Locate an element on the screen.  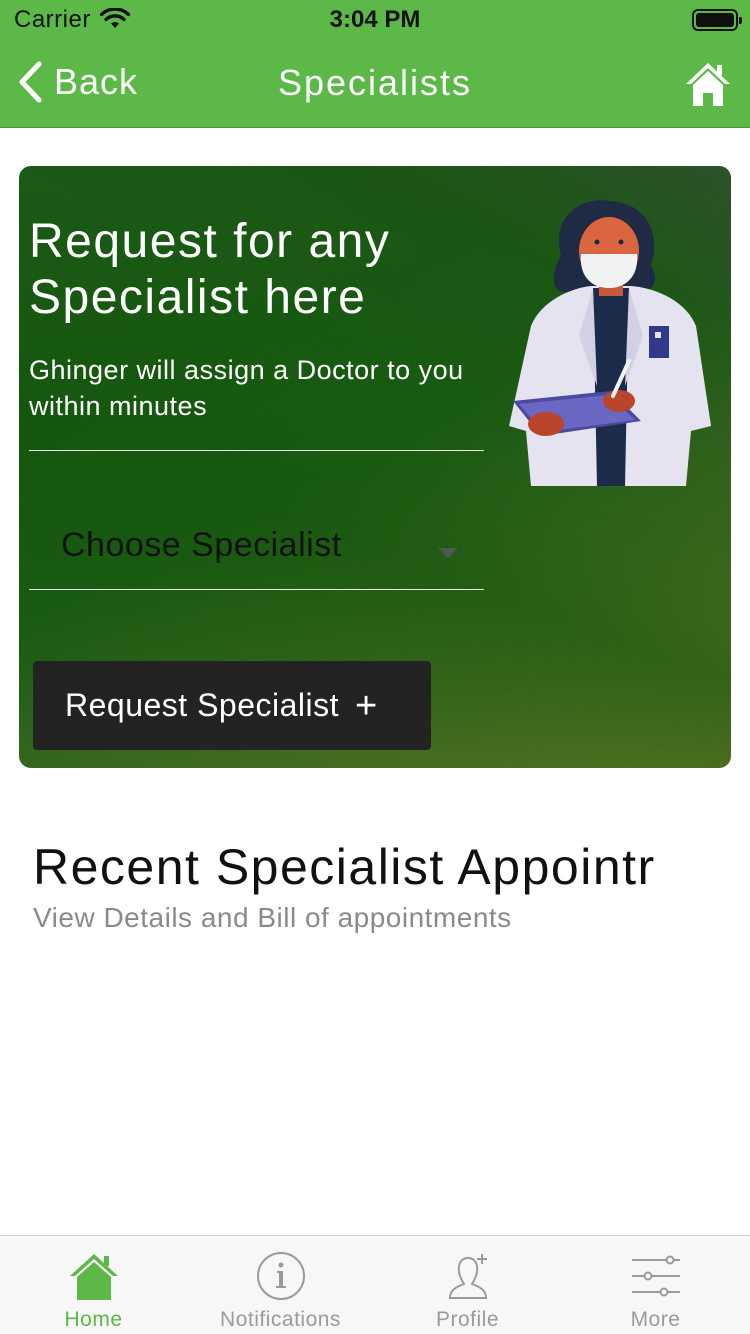
hero-title: Request for any Specialist here is located at coordinates (210, 269).